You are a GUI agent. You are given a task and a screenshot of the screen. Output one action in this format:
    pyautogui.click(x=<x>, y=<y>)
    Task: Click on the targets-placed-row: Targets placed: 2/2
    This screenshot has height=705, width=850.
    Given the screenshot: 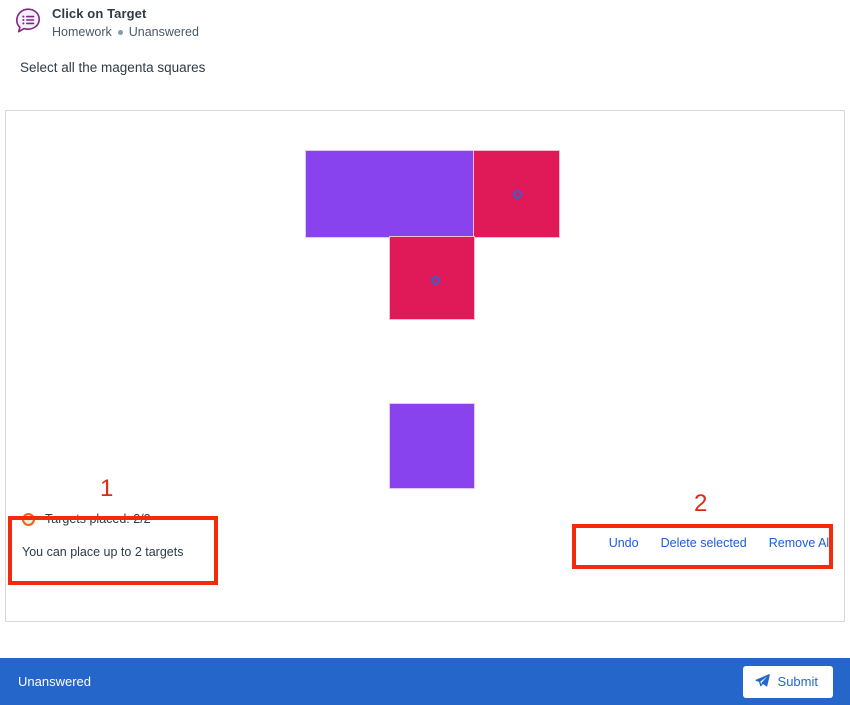 What is the action you would take?
    pyautogui.click(x=120, y=519)
    